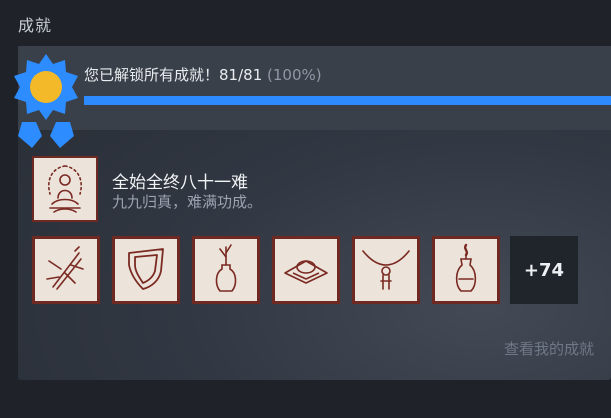 The width and height of the screenshot is (611, 418). I want to click on achievement-progress-bar, so click(347, 100).